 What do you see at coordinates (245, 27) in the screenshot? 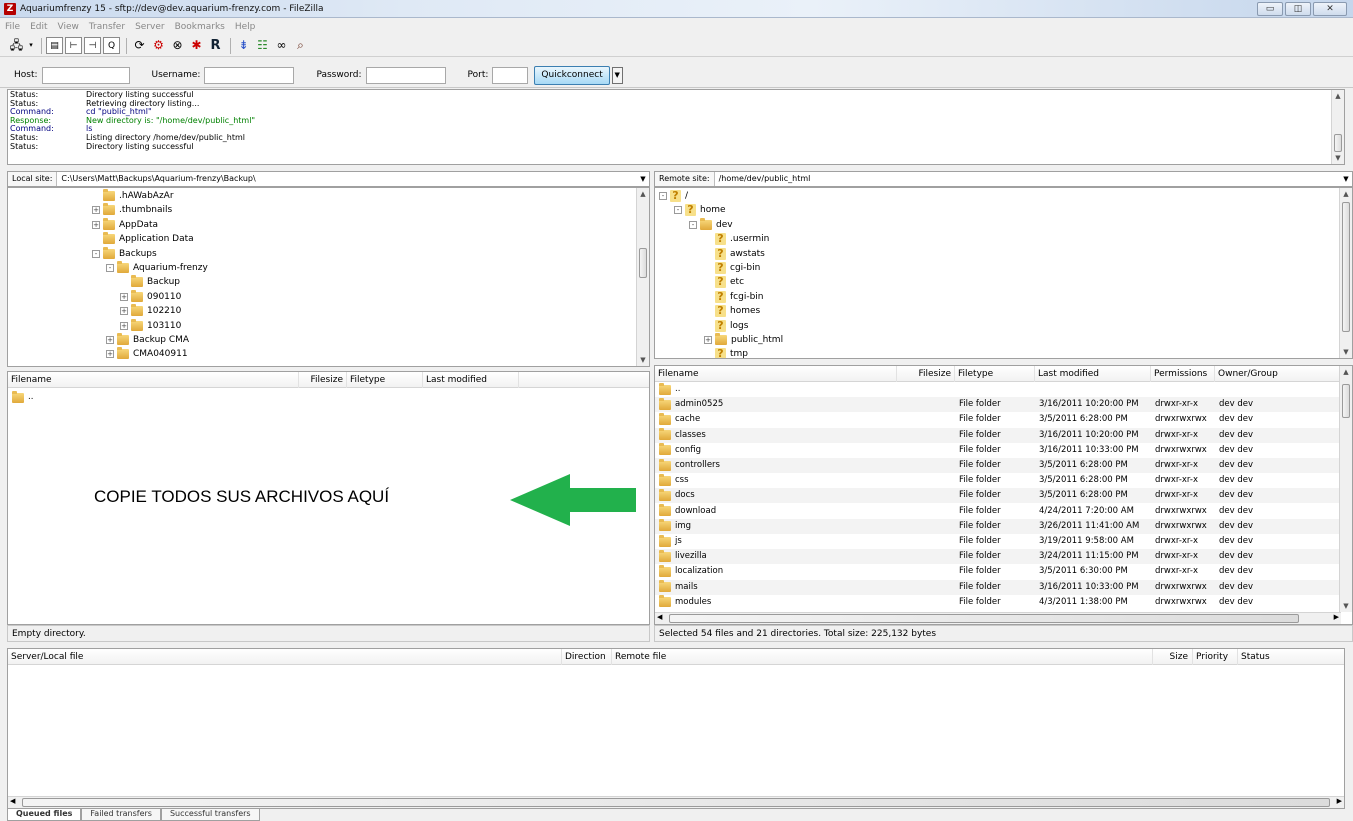
I see `menu-help: Help` at bounding box center [245, 27].